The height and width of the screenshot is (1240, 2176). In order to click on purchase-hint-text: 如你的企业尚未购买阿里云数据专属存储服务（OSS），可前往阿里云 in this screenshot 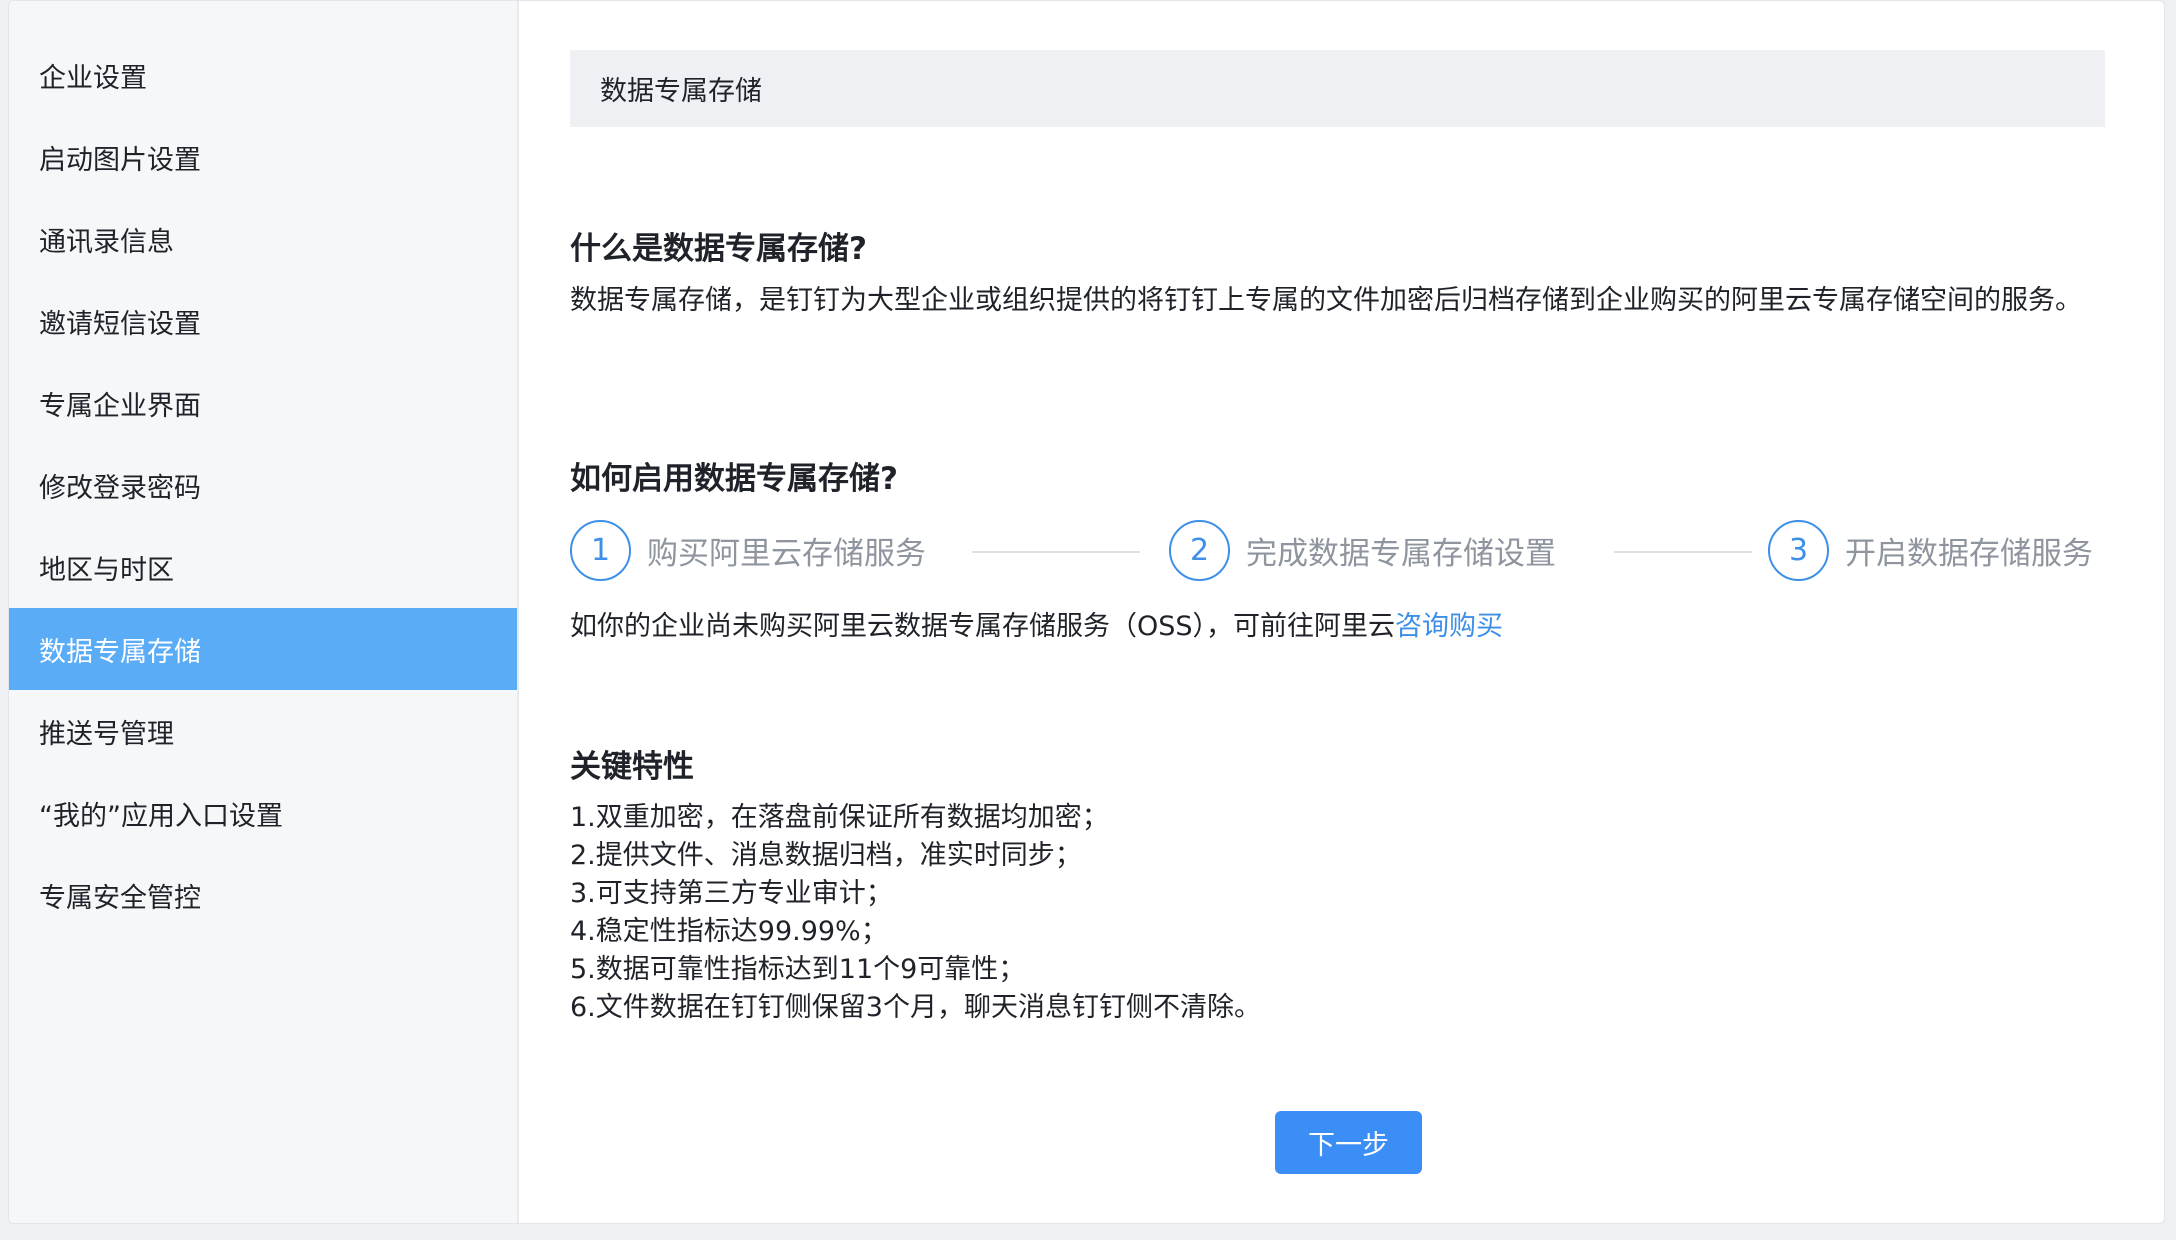, I will do `click(983, 626)`.